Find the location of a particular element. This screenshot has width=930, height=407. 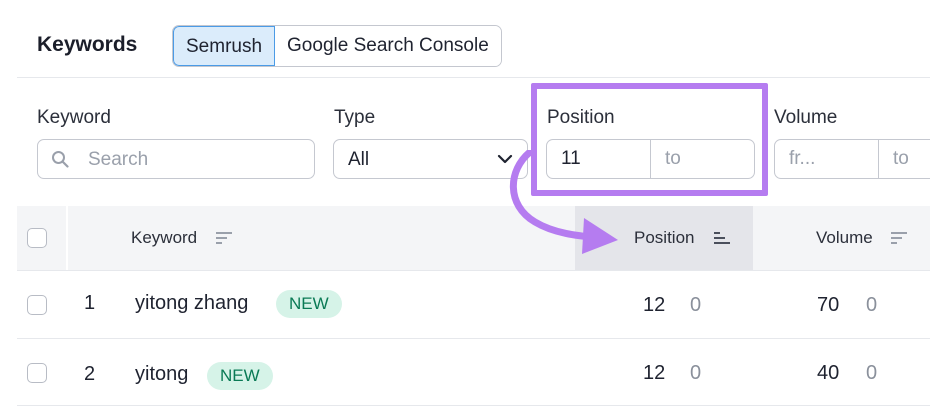

source-switcher: Semrush Google Search Console is located at coordinates (337, 46).